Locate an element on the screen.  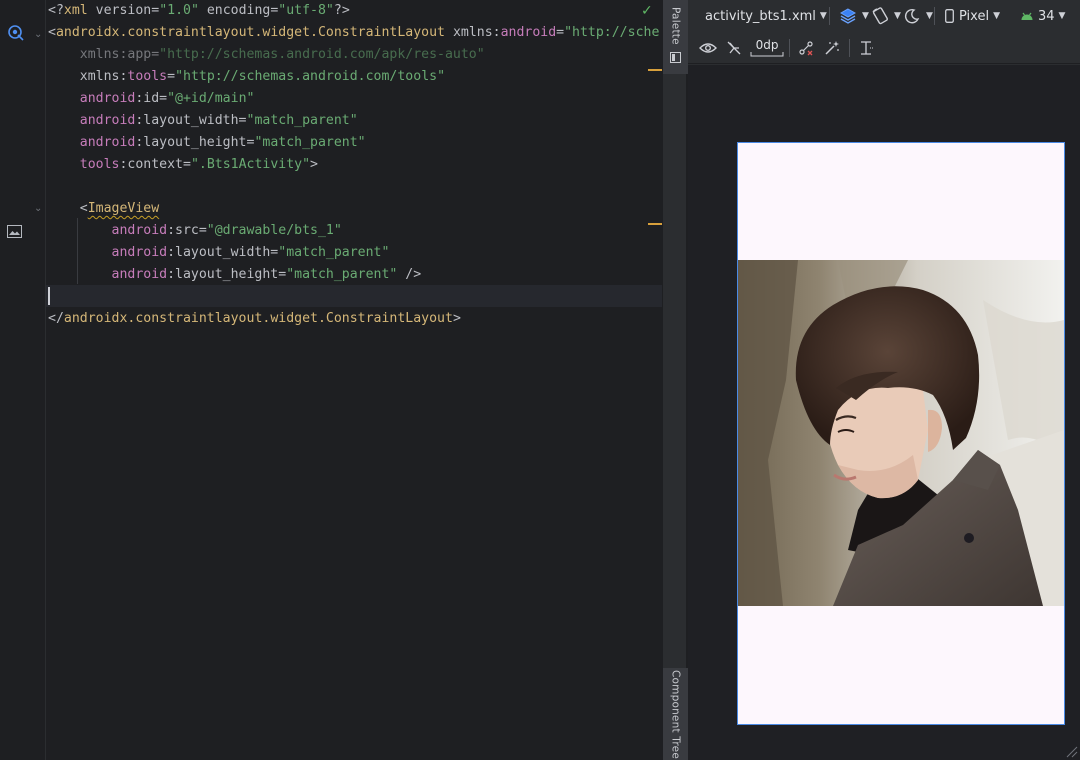
orientation-button: ▼ is located at coordinates (885, 16).